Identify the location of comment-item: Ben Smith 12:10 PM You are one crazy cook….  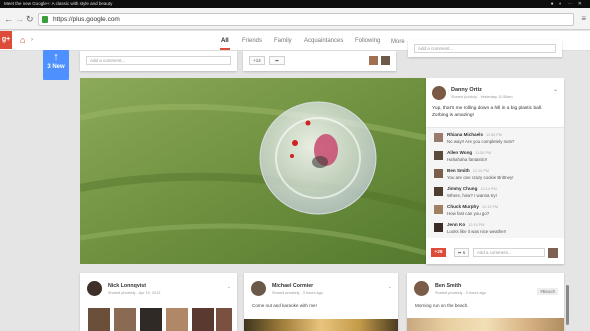
(496, 176).